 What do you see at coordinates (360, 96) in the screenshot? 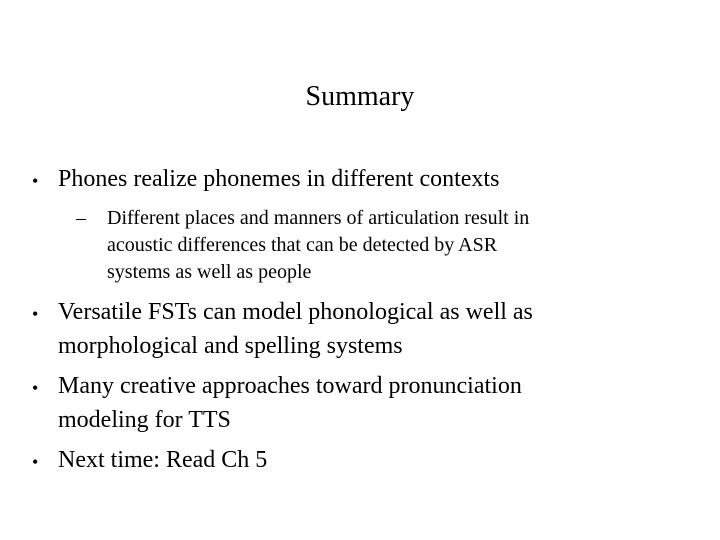
I see `slide-title: Summary` at bounding box center [360, 96].